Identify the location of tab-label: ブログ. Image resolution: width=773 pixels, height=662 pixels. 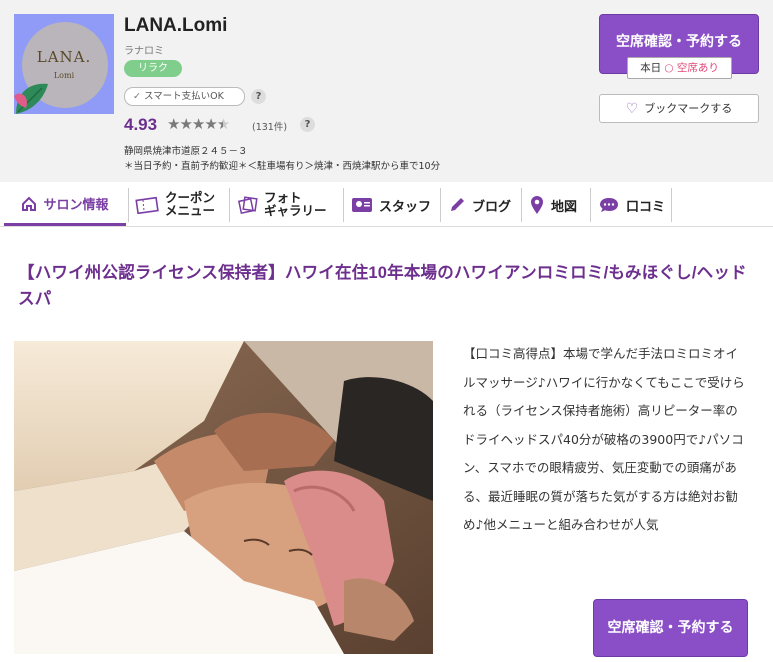
(492, 206).